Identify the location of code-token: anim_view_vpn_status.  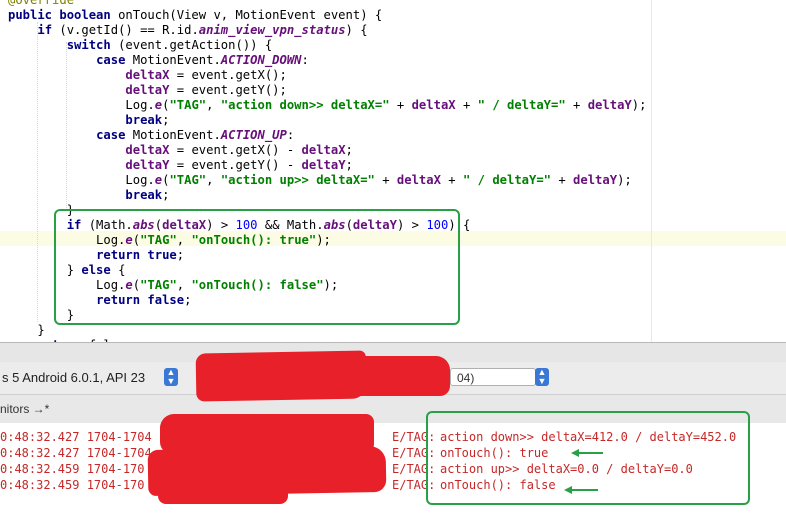
(272, 30).